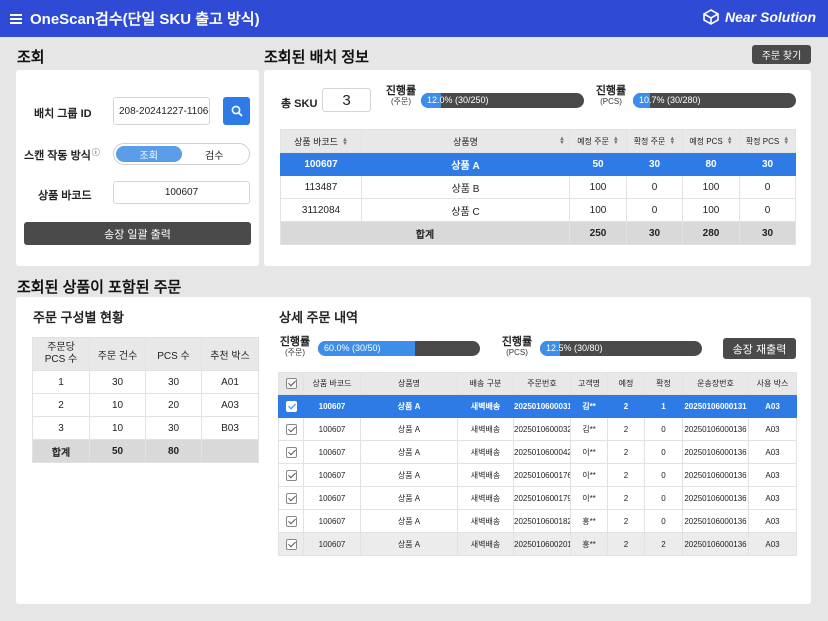 The width and height of the screenshot is (828, 621). I want to click on batch-col-conf-pcs: 확정 PCS ▲ ▼, so click(767, 141).